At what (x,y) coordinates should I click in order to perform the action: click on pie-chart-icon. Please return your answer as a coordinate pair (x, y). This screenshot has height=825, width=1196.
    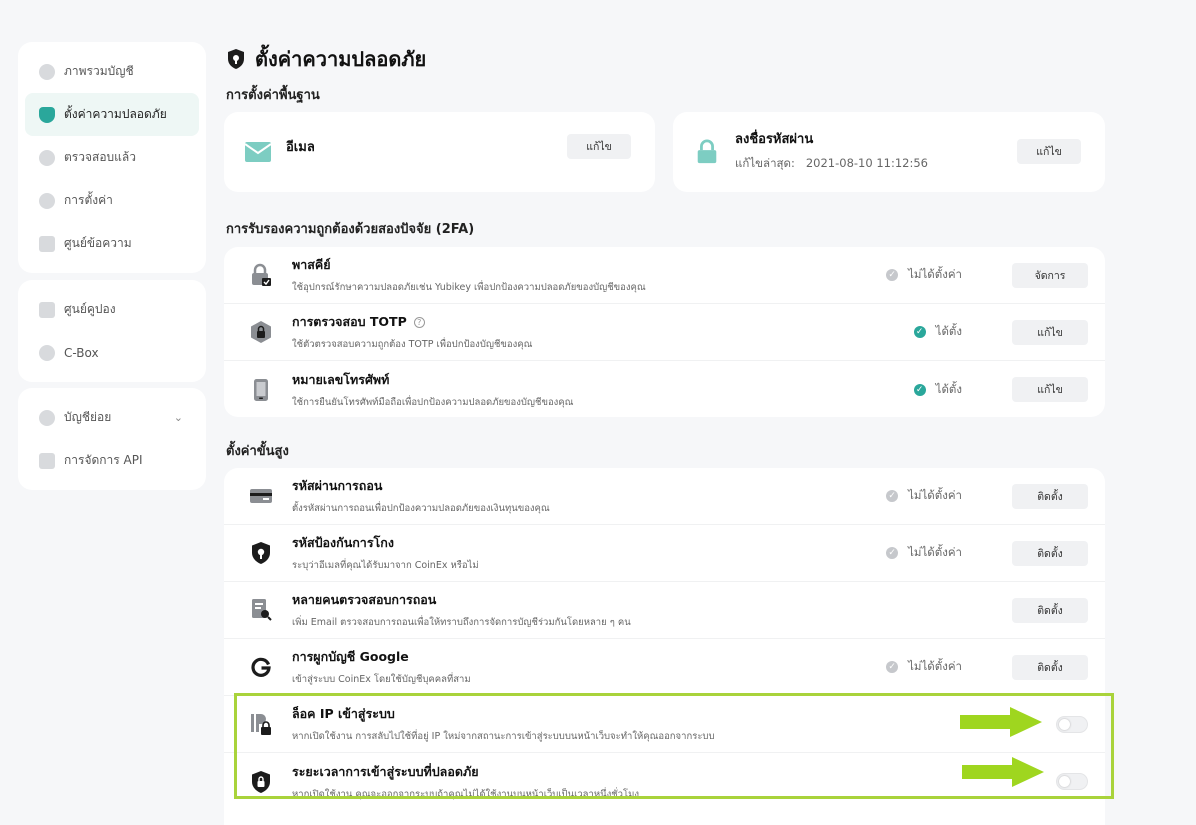
    Looking at the image, I should click on (47, 71).